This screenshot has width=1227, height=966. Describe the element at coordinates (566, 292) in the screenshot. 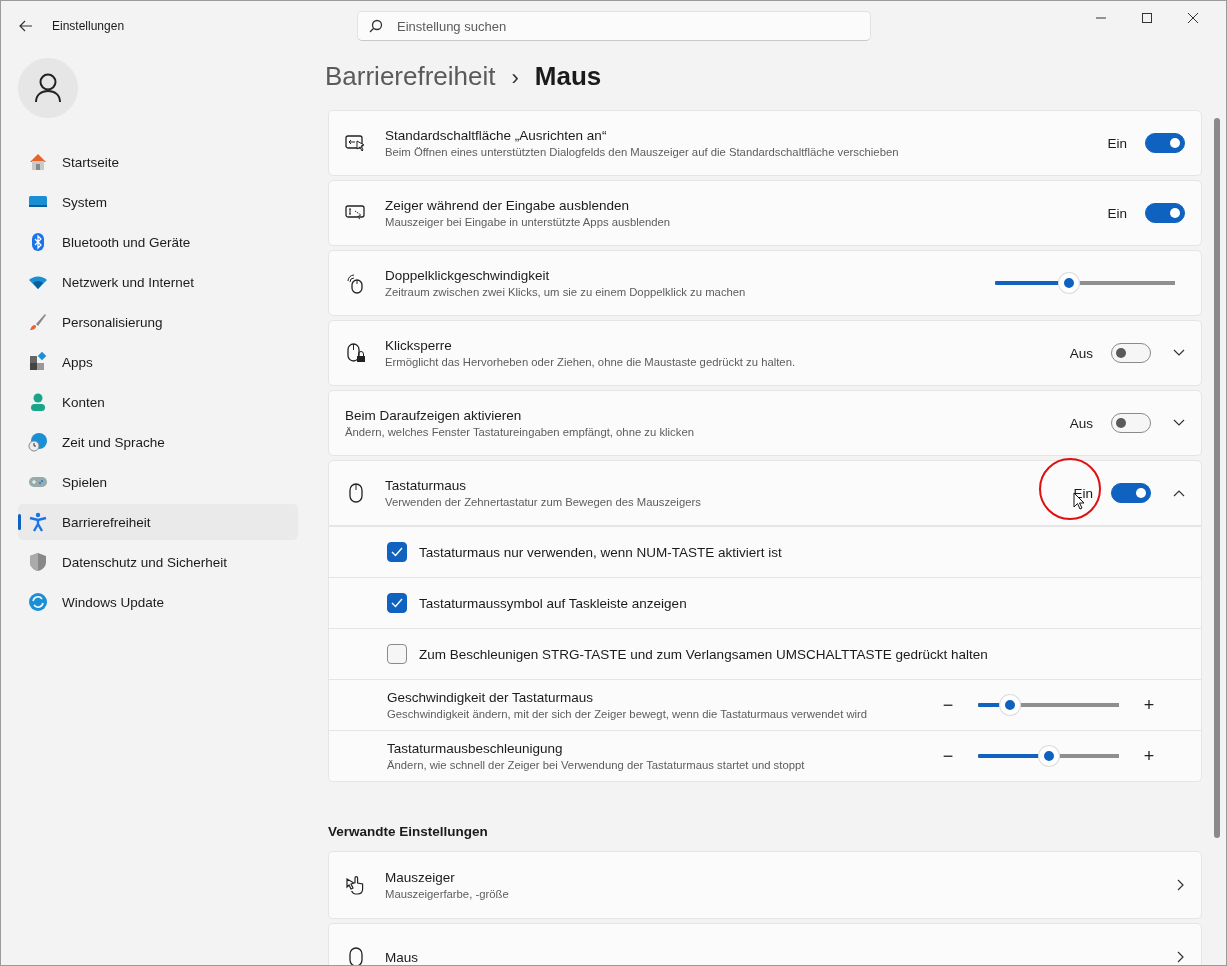

I see `setting-description: Zeitraum zwischen zwei Klicks, um sie zu einem Doppelklick zu machen` at that location.